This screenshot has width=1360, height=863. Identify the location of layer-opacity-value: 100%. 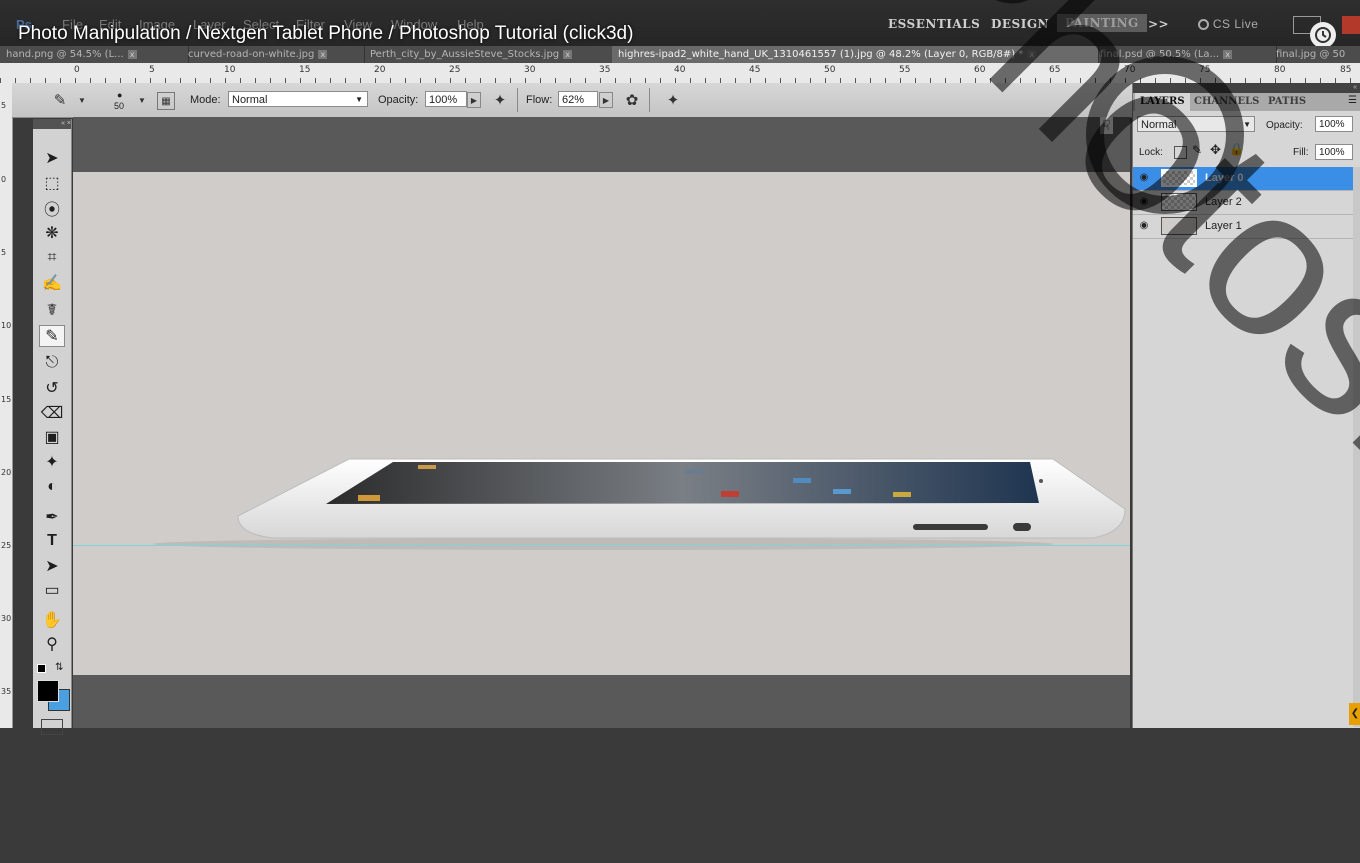
(1332, 124).